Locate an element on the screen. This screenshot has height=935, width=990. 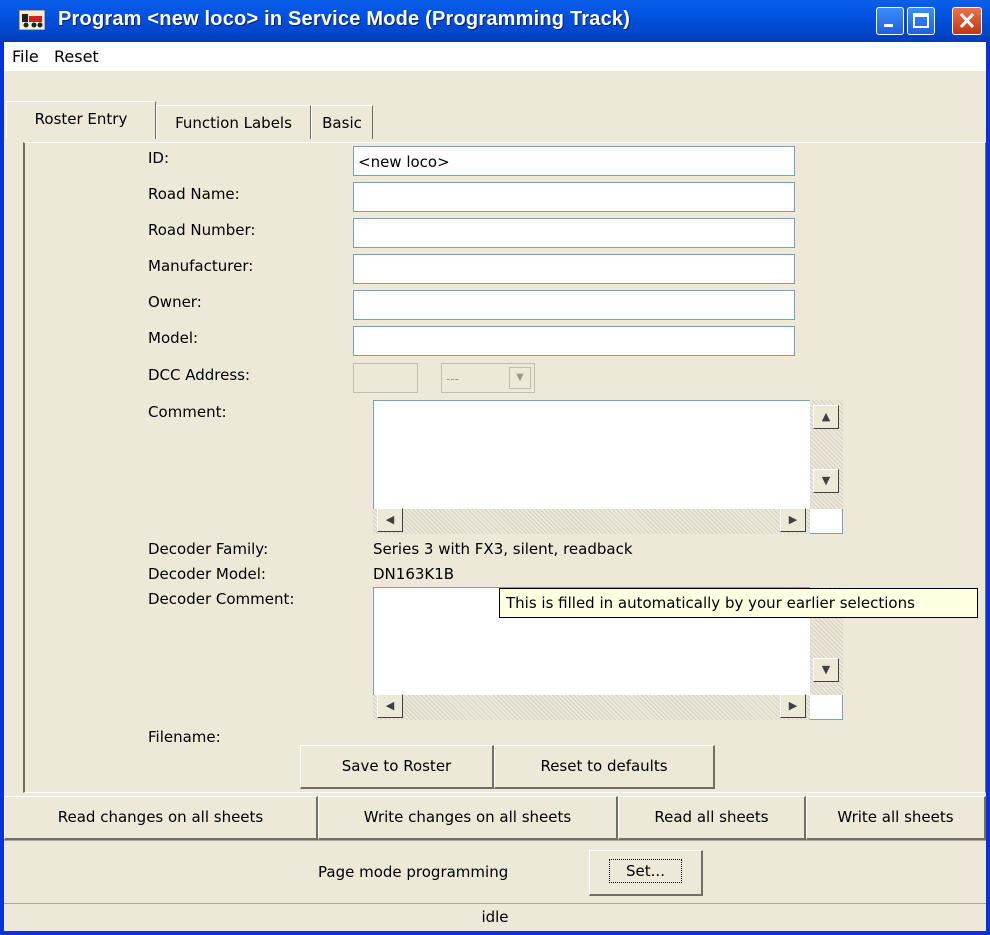
comment-textarea: ▲ ▼ ◀ ▶ is located at coordinates (608, 467).